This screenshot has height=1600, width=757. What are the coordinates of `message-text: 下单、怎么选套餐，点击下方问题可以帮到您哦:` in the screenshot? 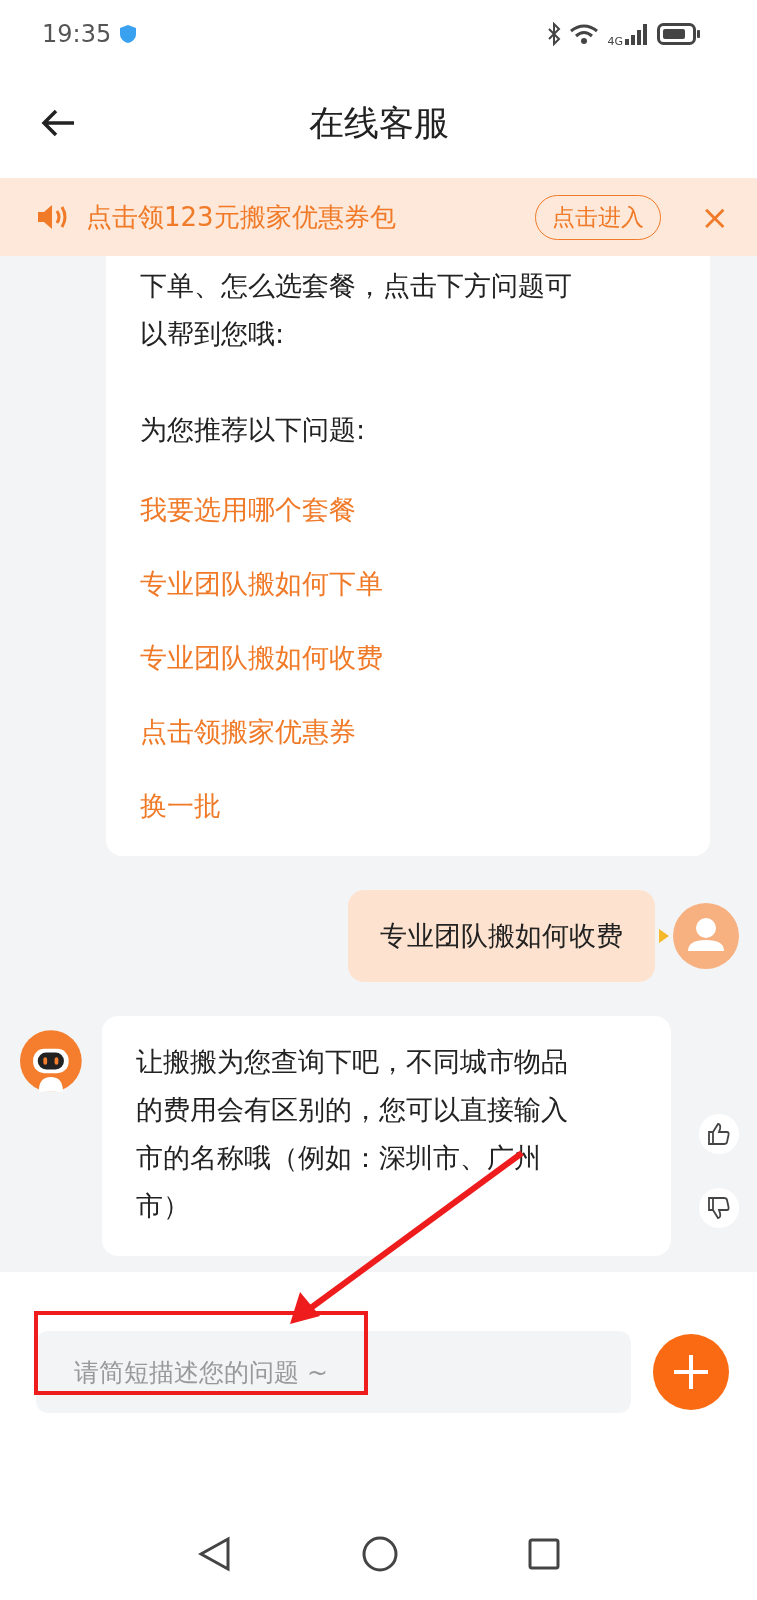 It's located at (356, 310).